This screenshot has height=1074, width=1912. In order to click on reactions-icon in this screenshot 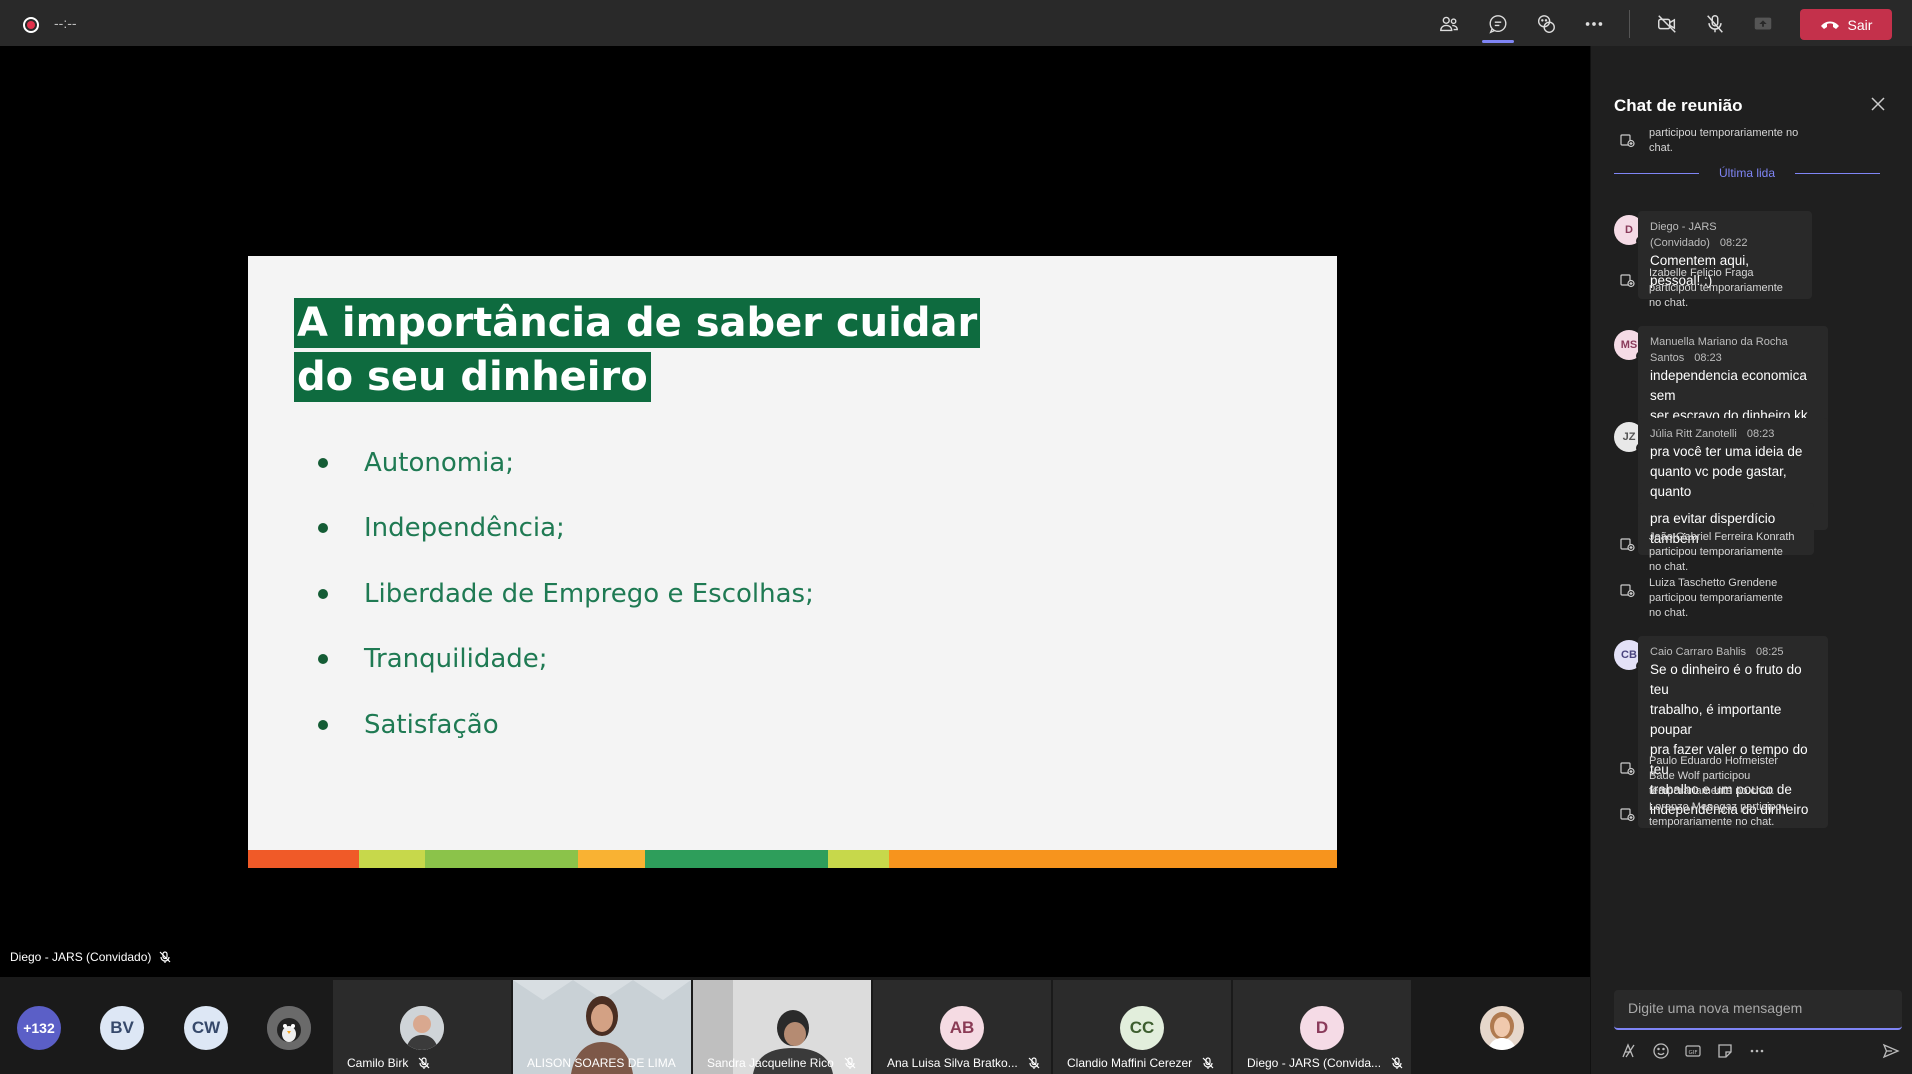, I will do `click(1546, 24)`.